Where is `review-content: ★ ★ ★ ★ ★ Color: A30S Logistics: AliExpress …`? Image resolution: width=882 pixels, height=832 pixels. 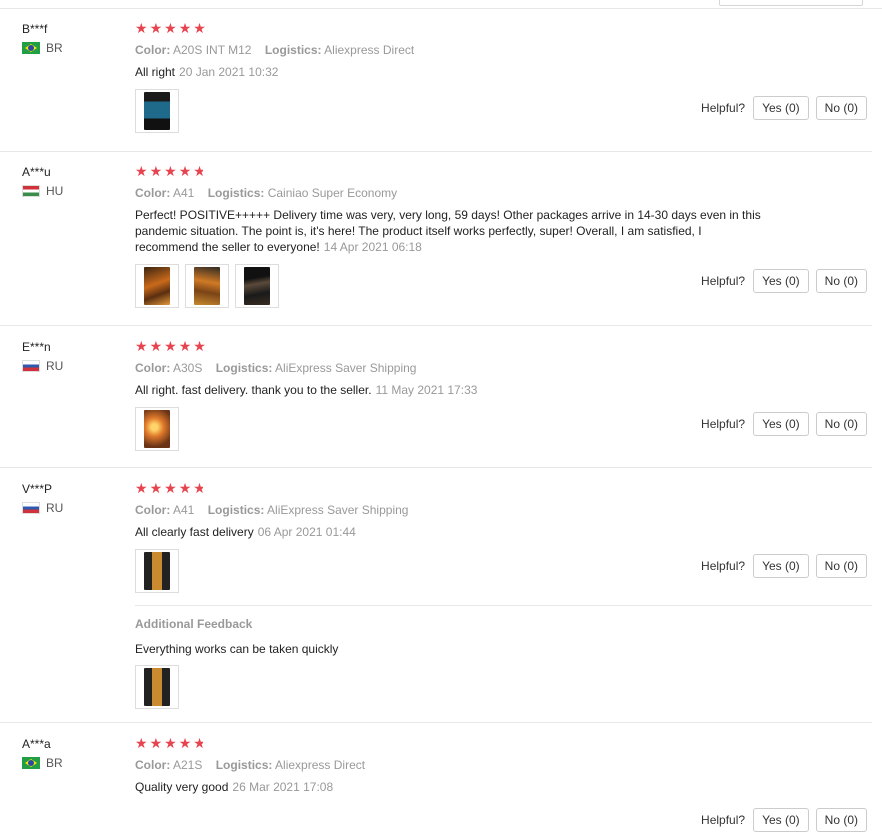 review-content: ★ ★ ★ ★ ★ Color: A30S Logistics: AliExpress … is located at coordinates (455, 395).